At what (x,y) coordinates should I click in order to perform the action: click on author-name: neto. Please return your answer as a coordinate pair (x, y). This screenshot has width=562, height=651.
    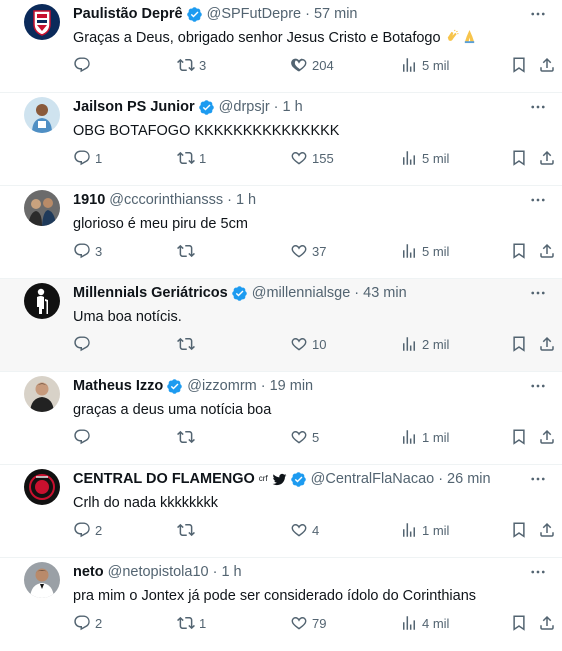
    Looking at the image, I should click on (88, 572).